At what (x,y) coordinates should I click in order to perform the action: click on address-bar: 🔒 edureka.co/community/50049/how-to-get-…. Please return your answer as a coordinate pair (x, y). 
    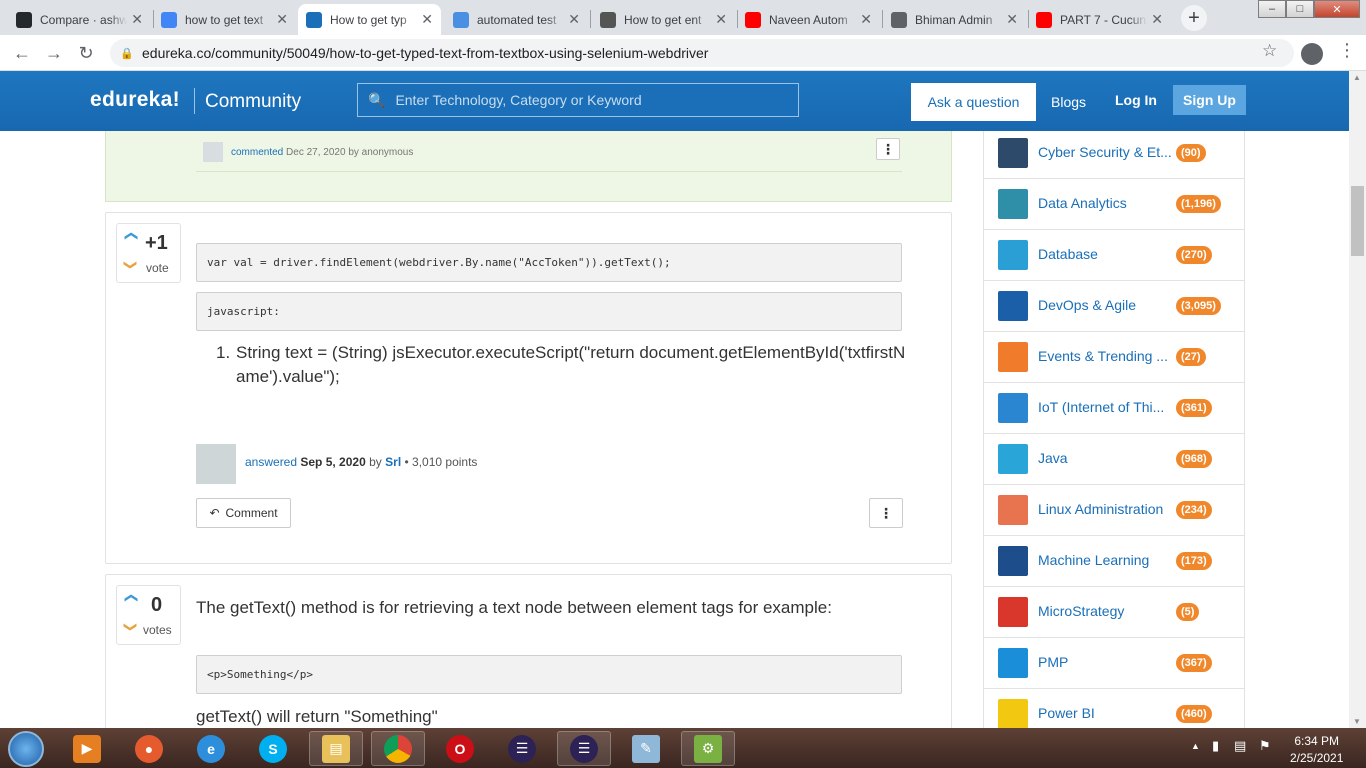
    Looking at the image, I should click on (702, 53).